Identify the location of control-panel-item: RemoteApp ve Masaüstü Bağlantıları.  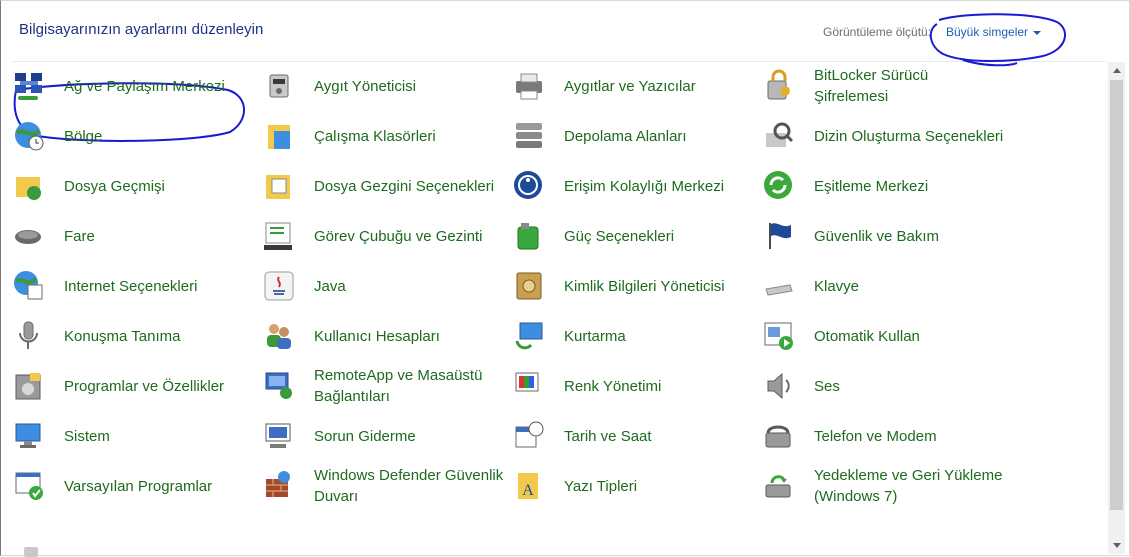
(383, 386).